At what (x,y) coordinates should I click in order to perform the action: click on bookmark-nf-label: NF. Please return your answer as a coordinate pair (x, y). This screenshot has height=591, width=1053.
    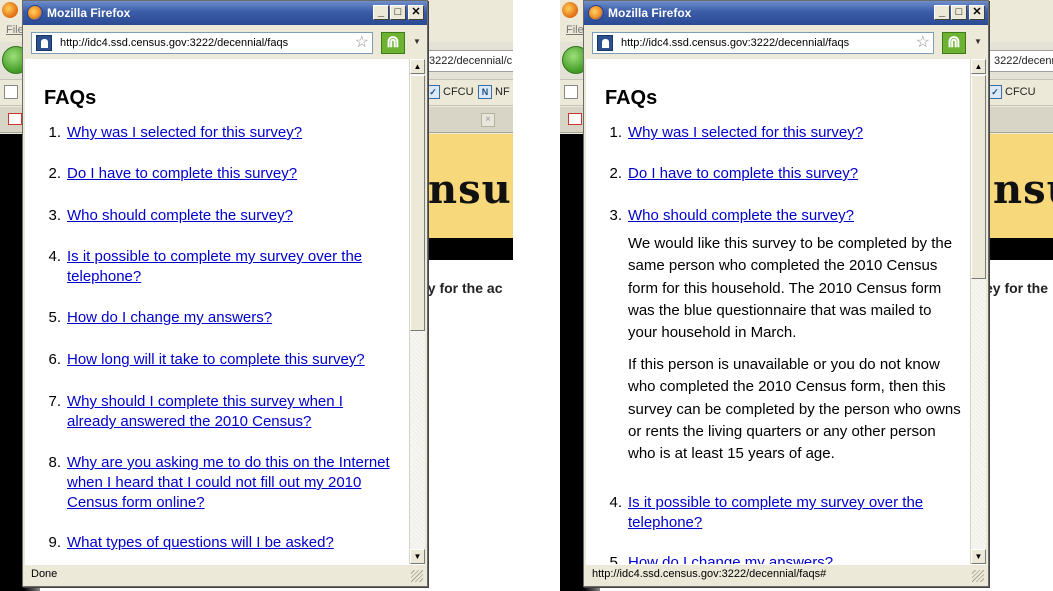
    Looking at the image, I should click on (502, 92).